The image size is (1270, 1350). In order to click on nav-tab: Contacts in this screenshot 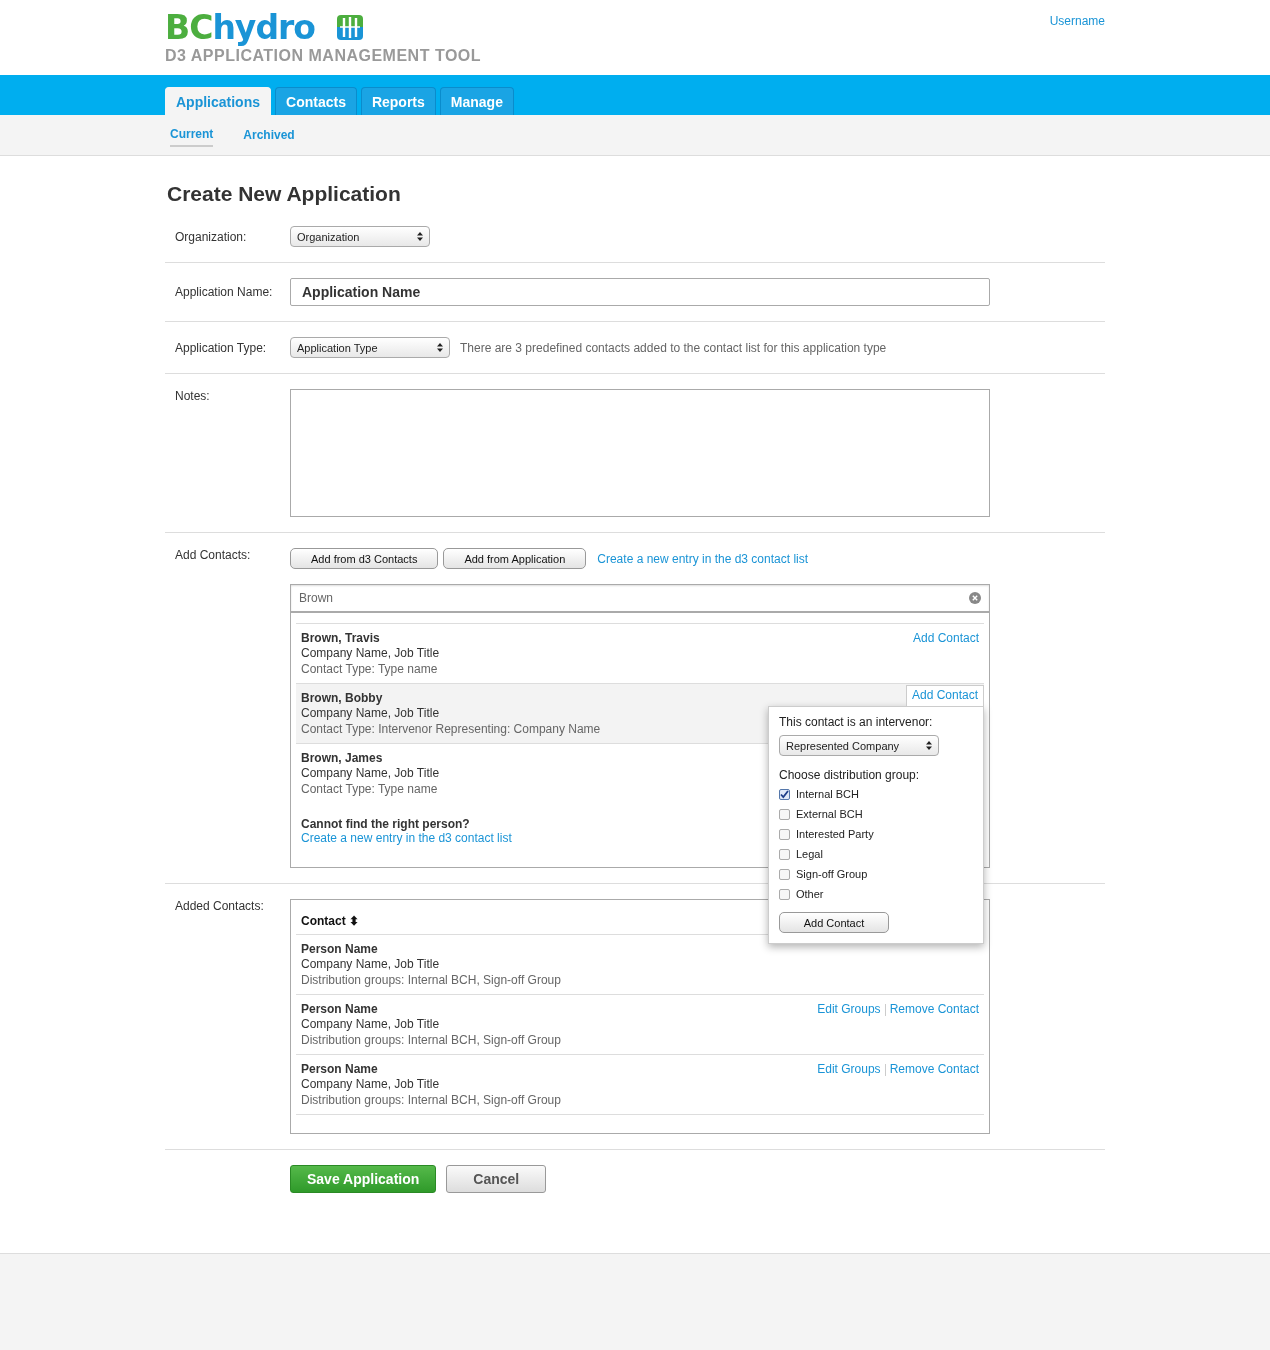, I will do `click(316, 101)`.